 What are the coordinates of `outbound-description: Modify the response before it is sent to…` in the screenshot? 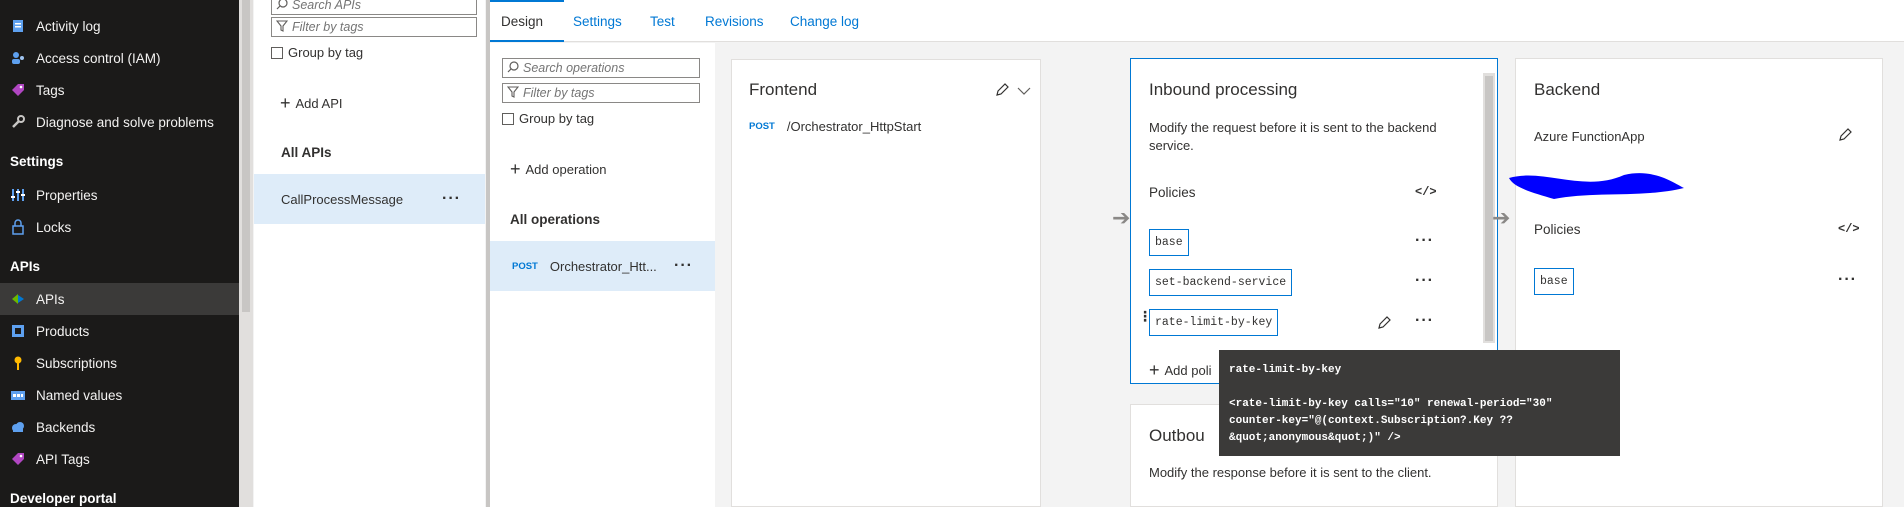 It's located at (1290, 472).